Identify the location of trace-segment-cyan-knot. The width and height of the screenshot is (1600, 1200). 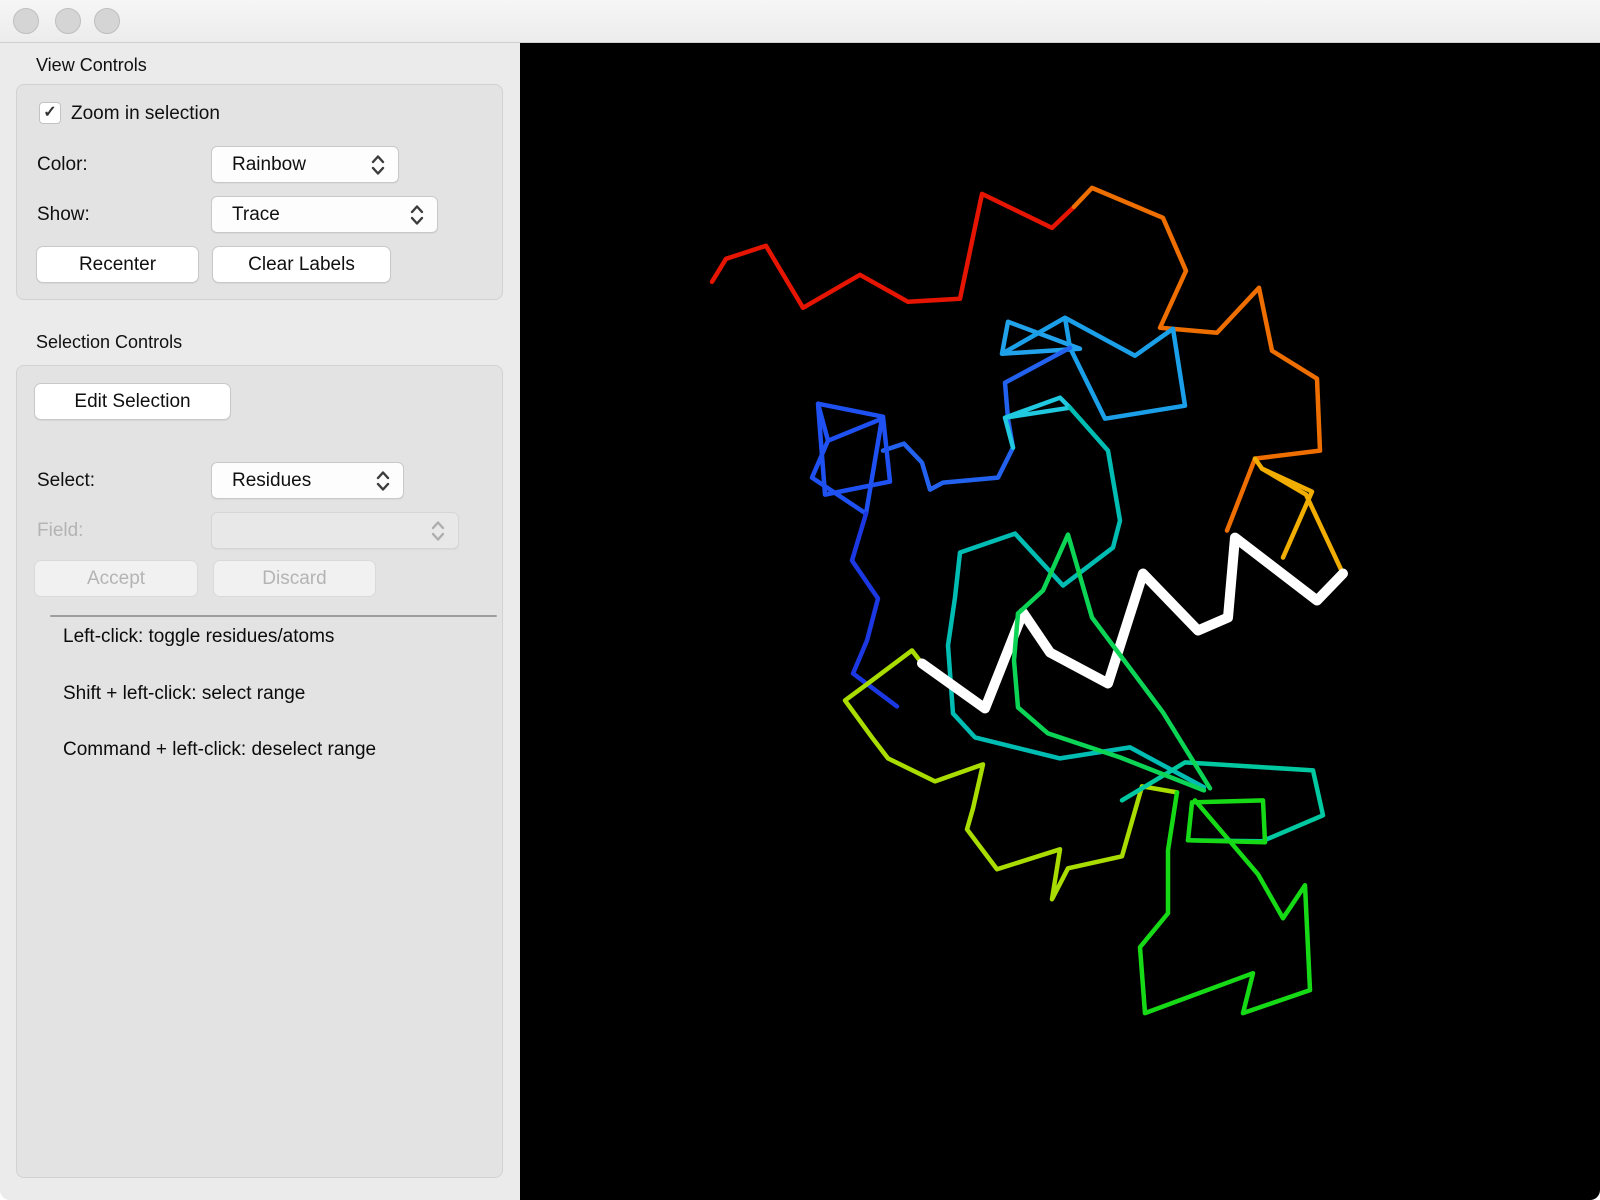
(1037, 422).